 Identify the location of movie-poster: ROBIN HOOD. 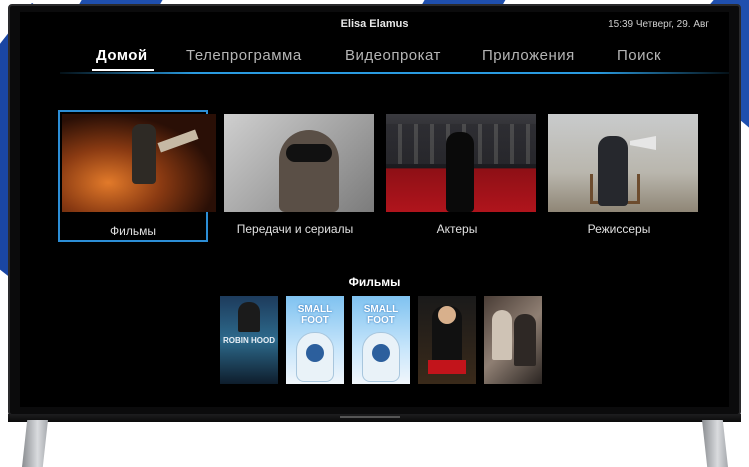
(249, 340).